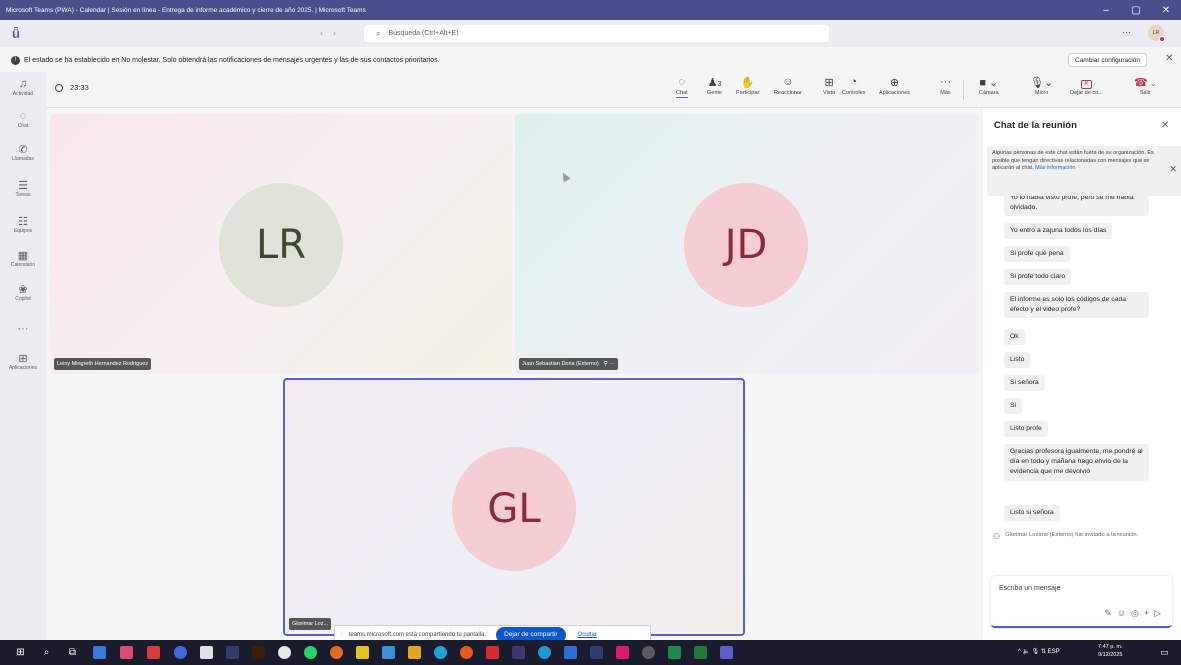 Image resolution: width=1181 pixels, height=665 pixels. Describe the element at coordinates (829, 83) in the screenshot. I see `grid-icon: ⊞` at that location.